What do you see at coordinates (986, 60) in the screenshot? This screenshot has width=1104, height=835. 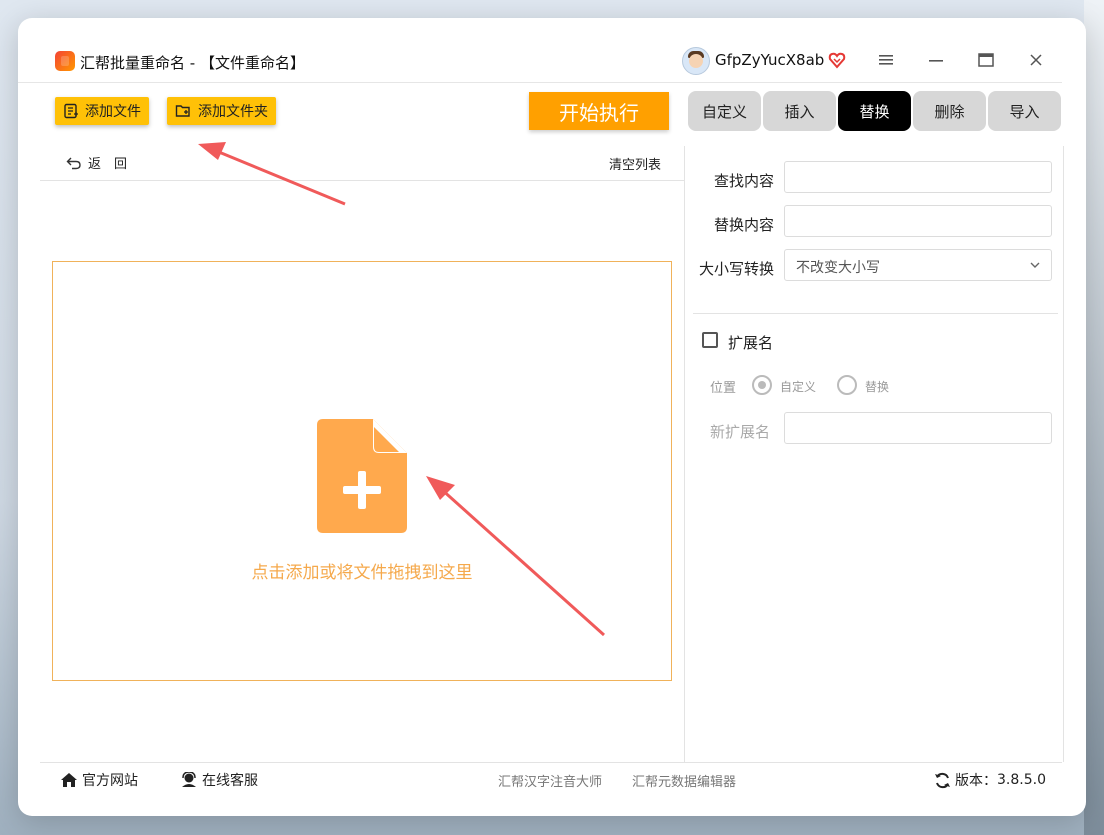 I see `maximize-icon` at bounding box center [986, 60].